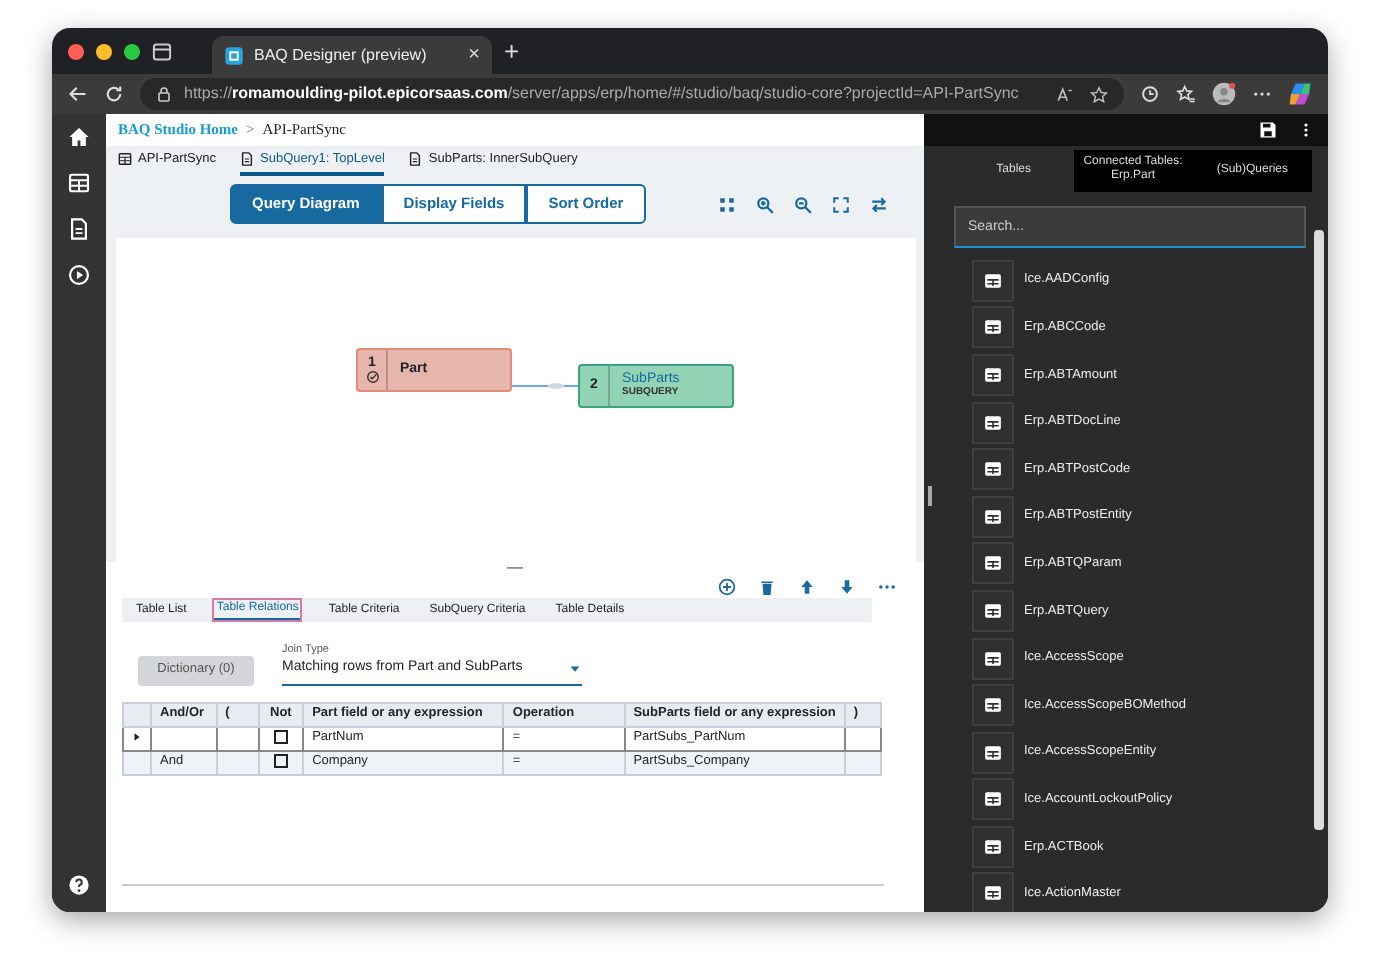 The image size is (1380, 980). Describe the element at coordinates (575, 669) in the screenshot. I see `dropdown-caret-icon` at that location.